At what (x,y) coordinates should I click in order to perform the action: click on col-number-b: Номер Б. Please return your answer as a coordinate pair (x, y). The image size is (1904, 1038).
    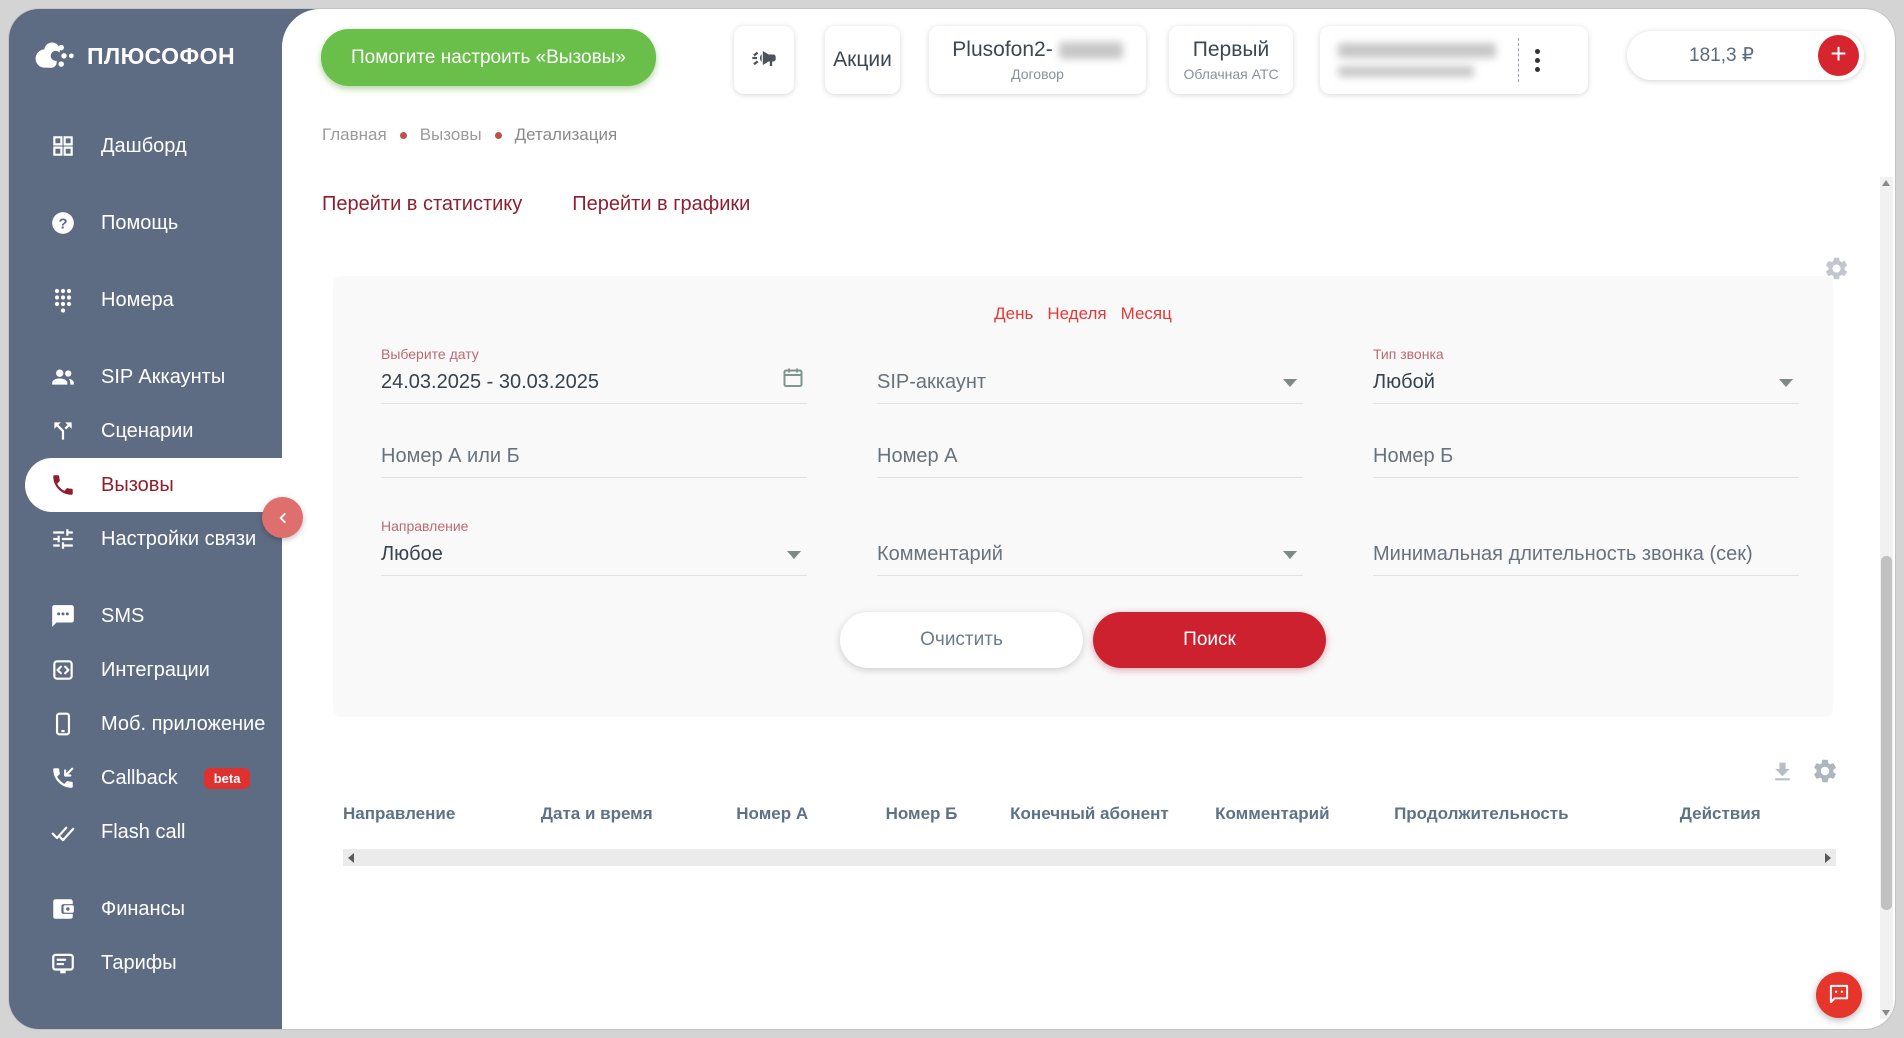
    Looking at the image, I should click on (921, 813).